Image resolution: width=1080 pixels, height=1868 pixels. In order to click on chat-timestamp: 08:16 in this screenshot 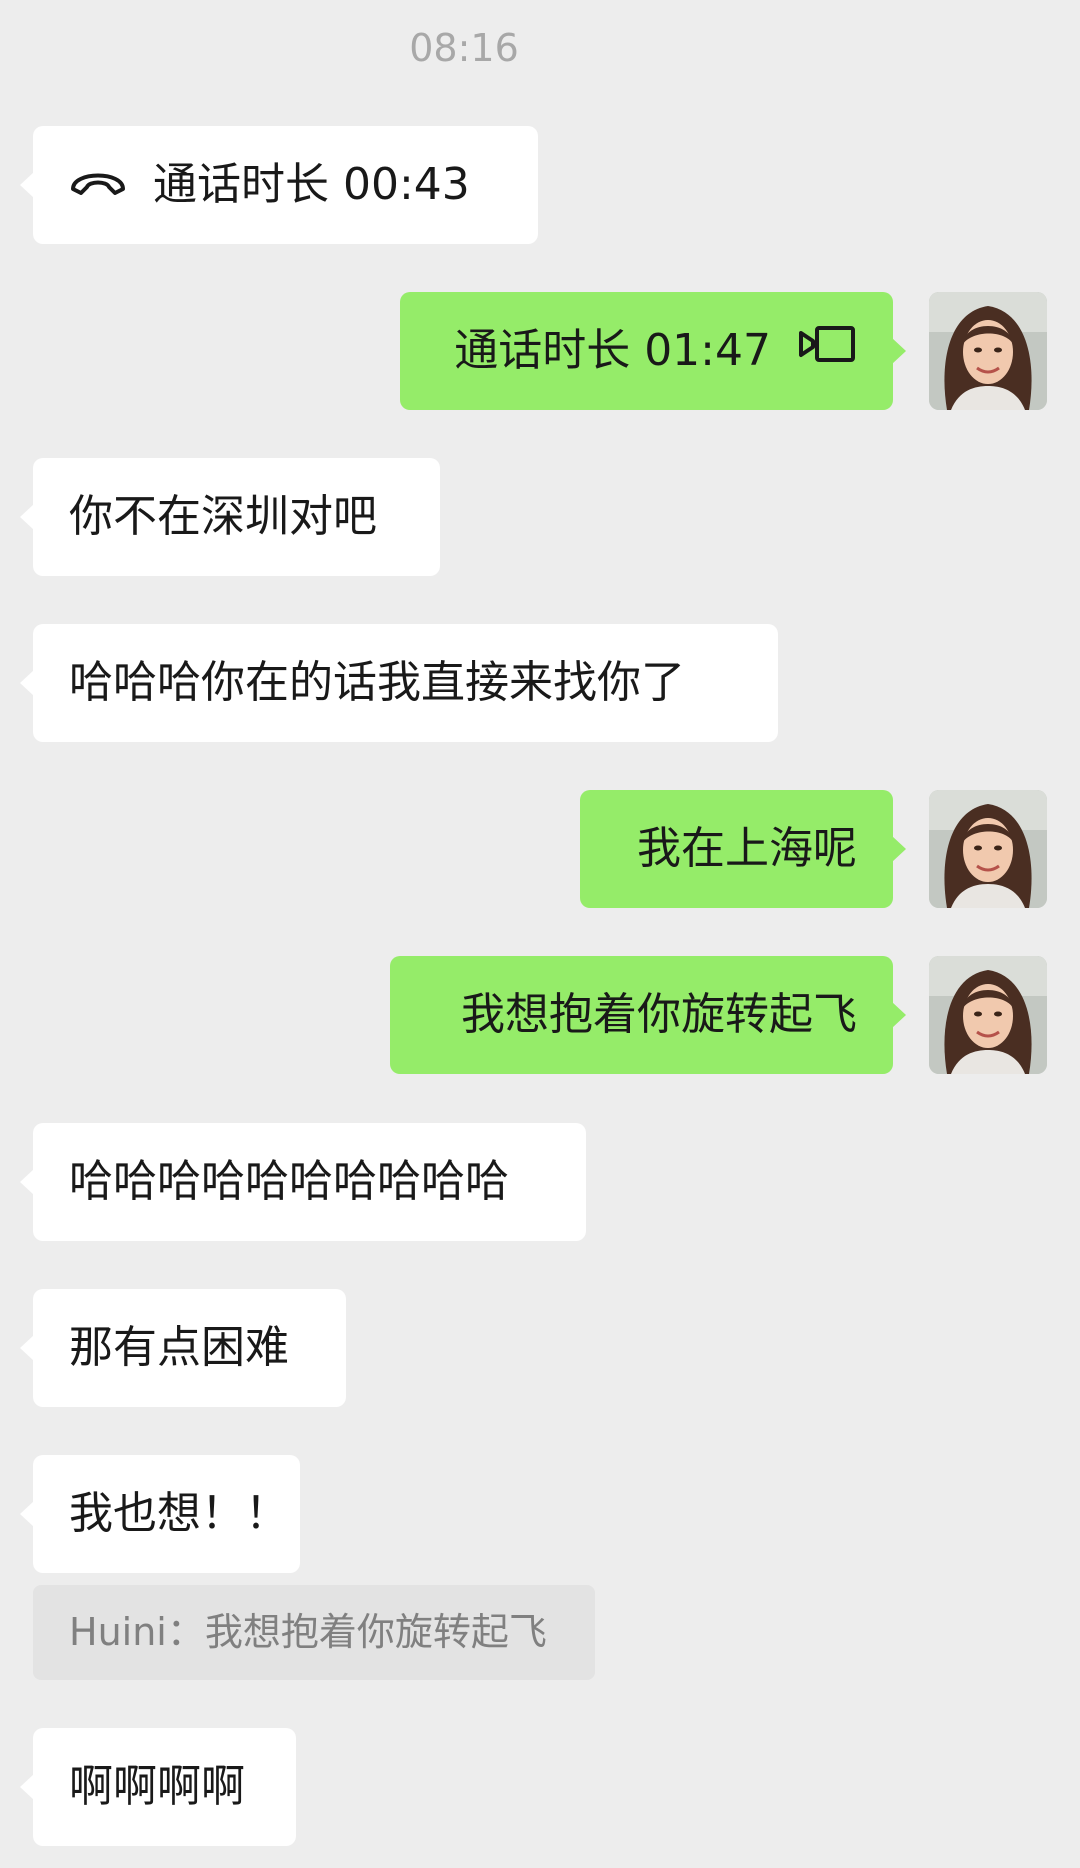, I will do `click(464, 48)`.